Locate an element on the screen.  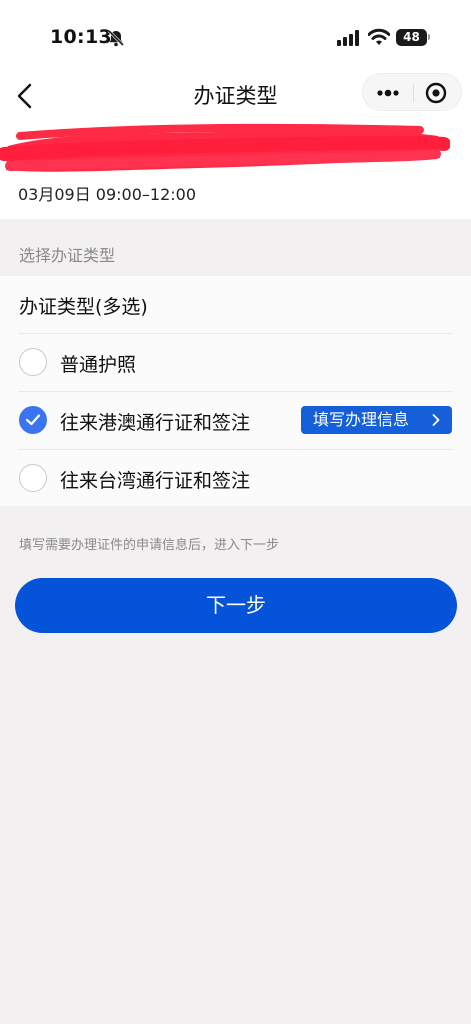
fill-info-button: 填写办理信息 is located at coordinates (376, 420).